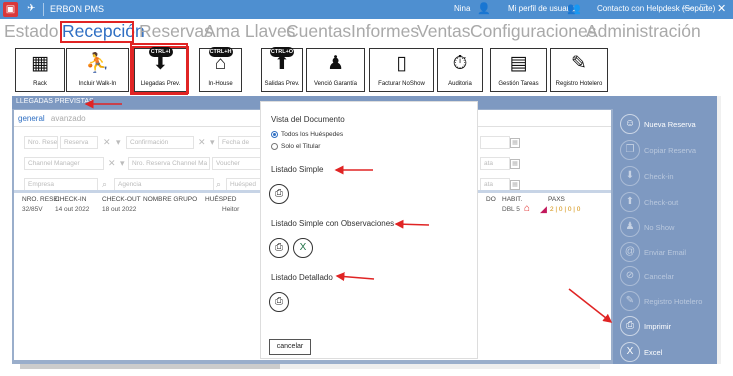 The width and height of the screenshot is (733, 376). I want to click on menu-estado: Estado, so click(31, 31).